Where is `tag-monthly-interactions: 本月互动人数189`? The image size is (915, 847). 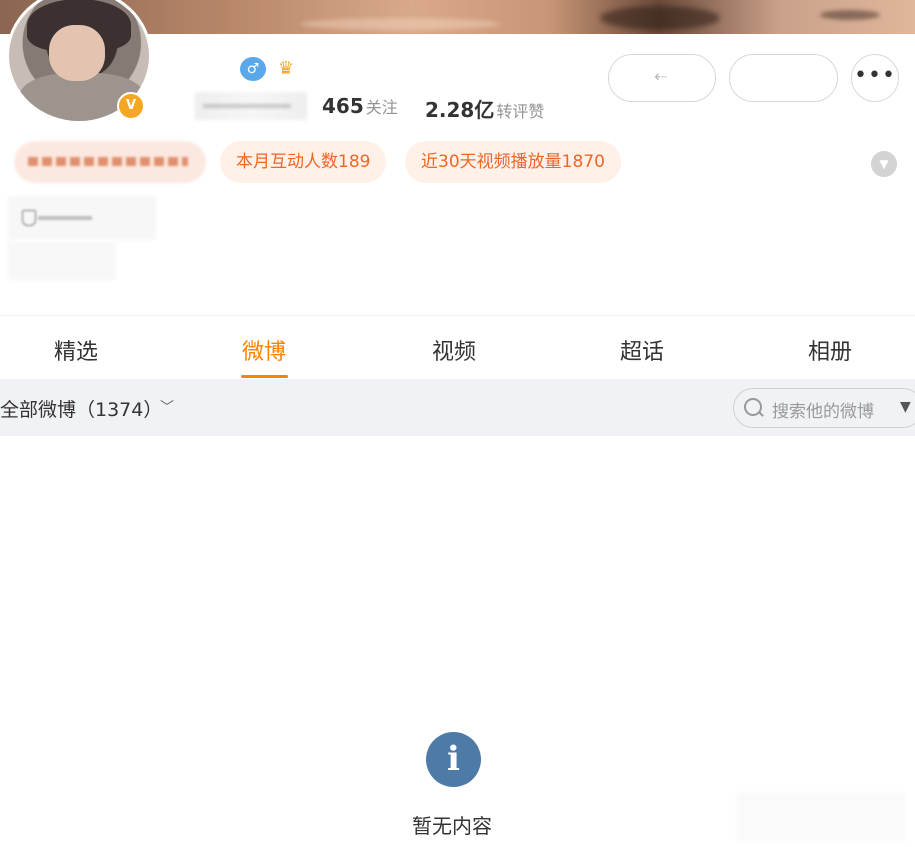
tag-monthly-interactions: 本月互动人数189 is located at coordinates (303, 162).